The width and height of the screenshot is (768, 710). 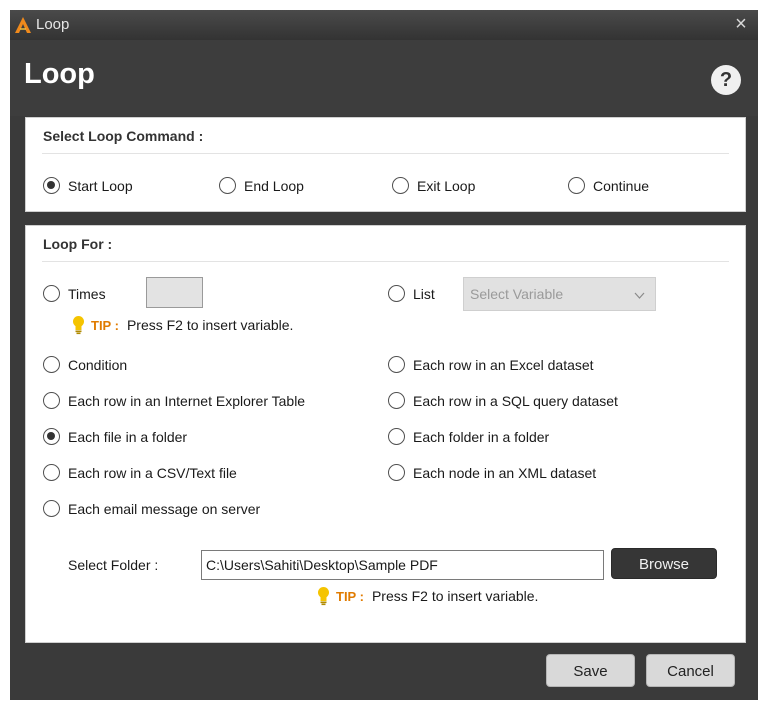 What do you see at coordinates (78, 244) in the screenshot?
I see `loop-for-title: Loop For :` at bounding box center [78, 244].